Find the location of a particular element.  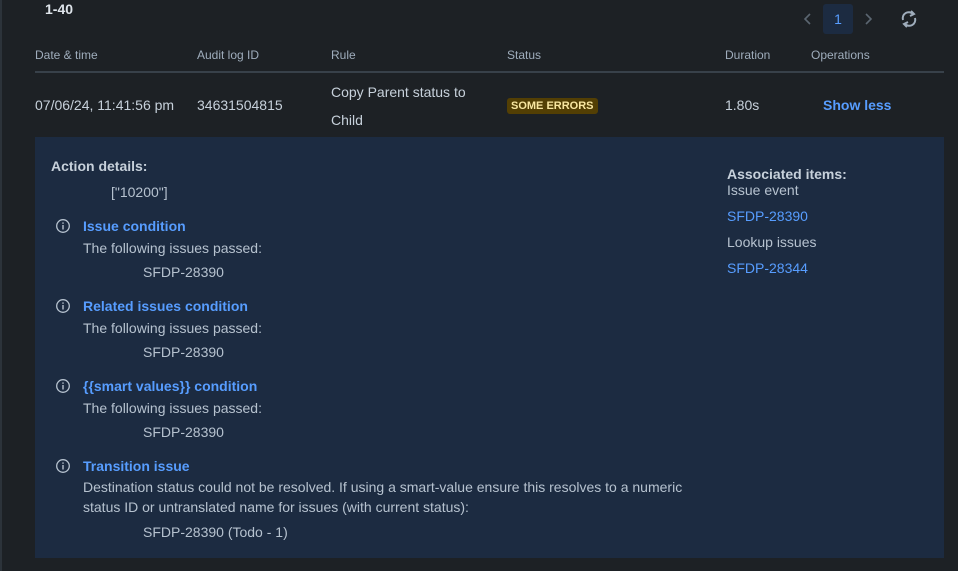

column-header-rule: Rule is located at coordinates (343, 55).